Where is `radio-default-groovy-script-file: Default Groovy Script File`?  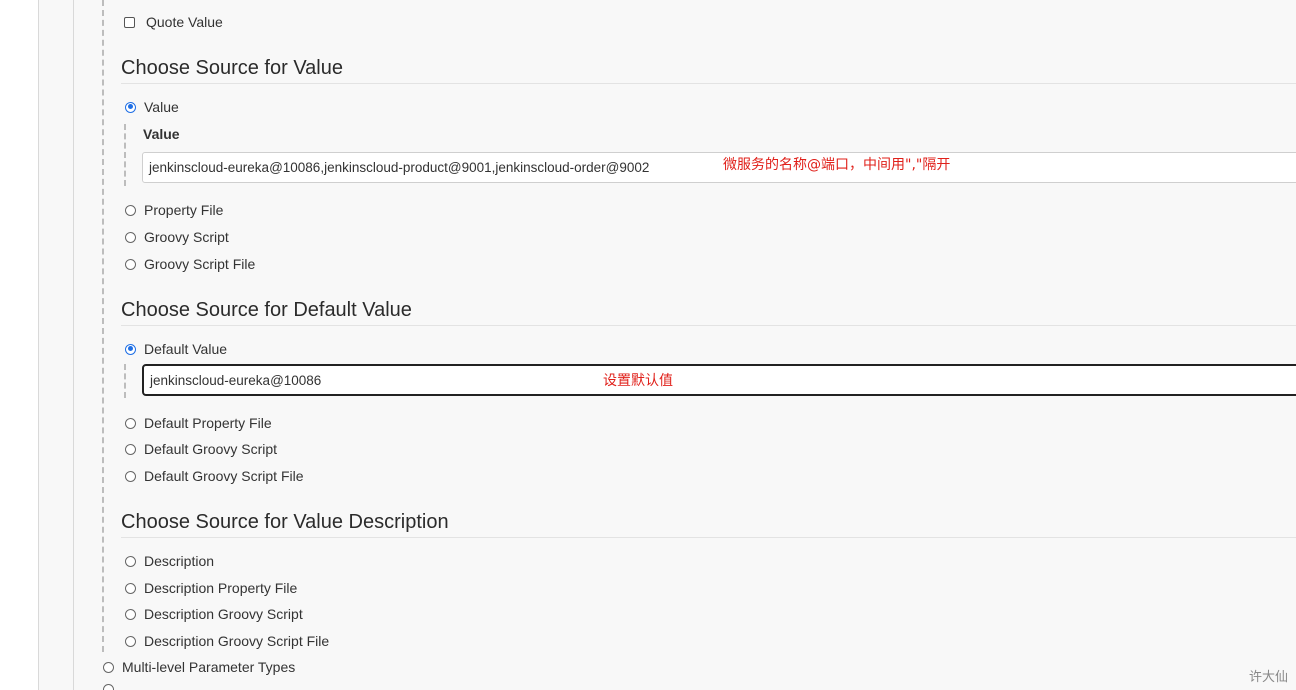
radio-default-groovy-script-file: Default Groovy Script File is located at coordinates (214, 476).